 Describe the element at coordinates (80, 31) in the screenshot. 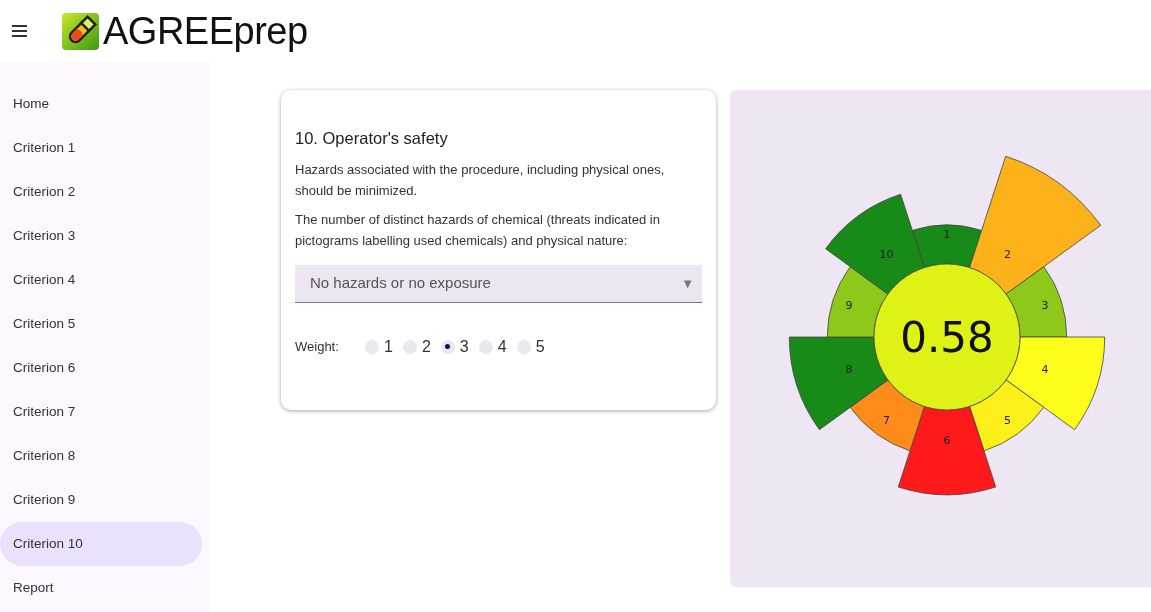

I see `test-tube-icon` at that location.